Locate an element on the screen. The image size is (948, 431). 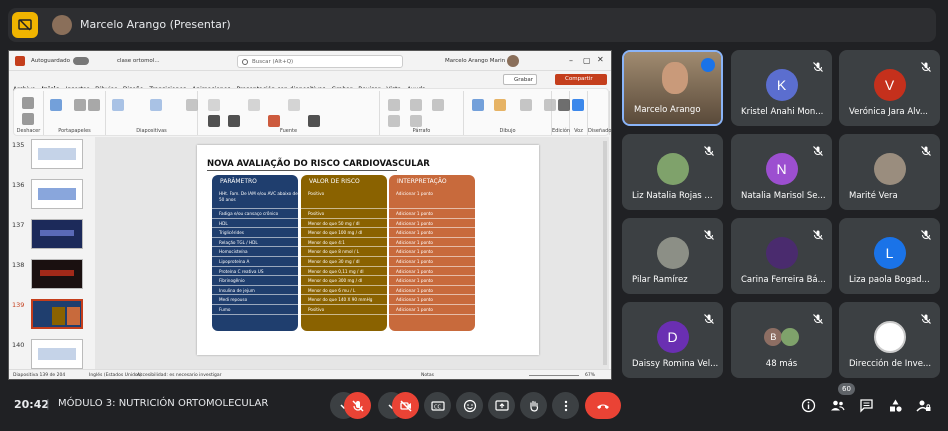
notes-button: Notas is located at coordinates (427, 375).